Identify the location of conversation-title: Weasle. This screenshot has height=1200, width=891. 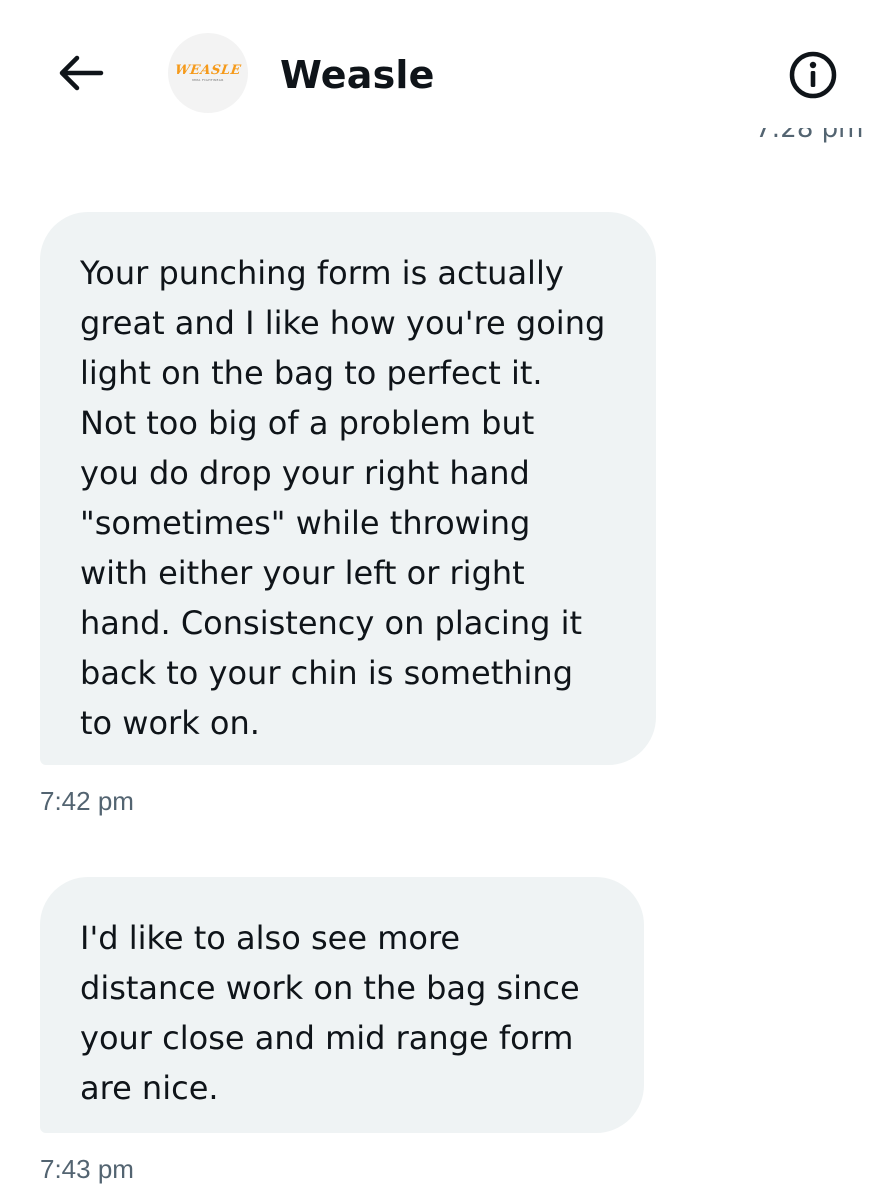
(357, 75).